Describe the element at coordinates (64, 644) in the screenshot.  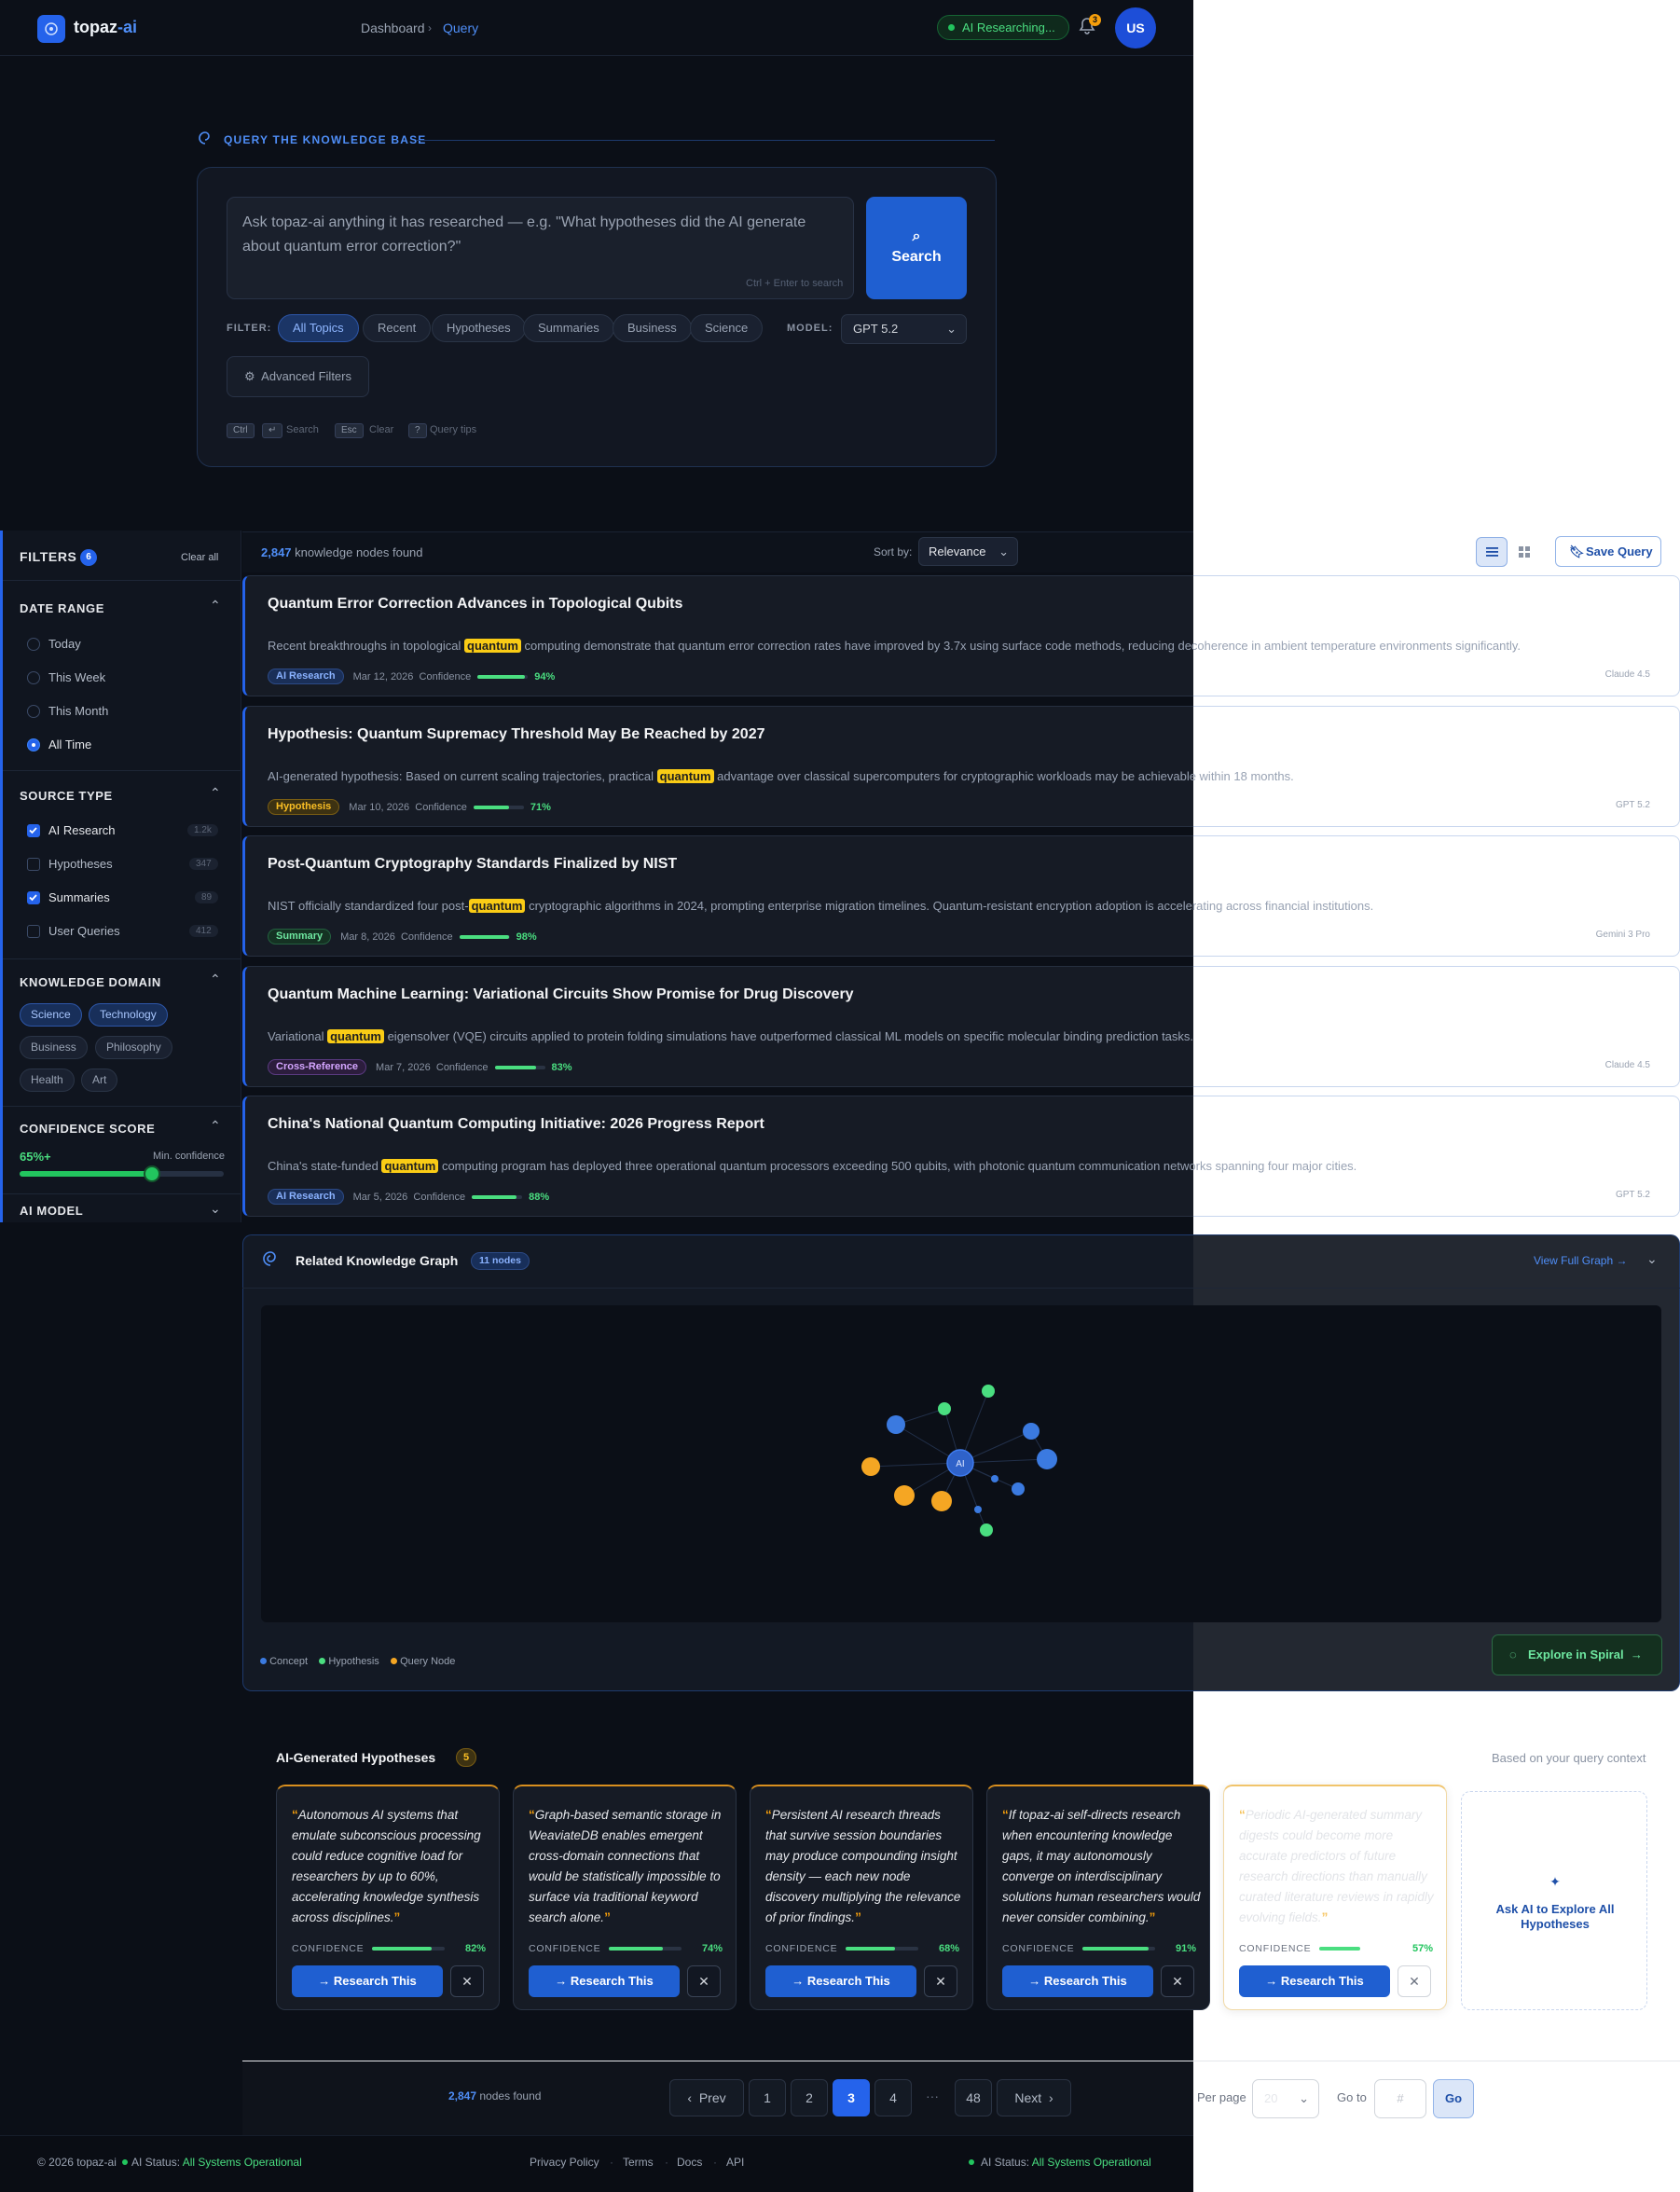
I see `date-option-today: Today` at that location.